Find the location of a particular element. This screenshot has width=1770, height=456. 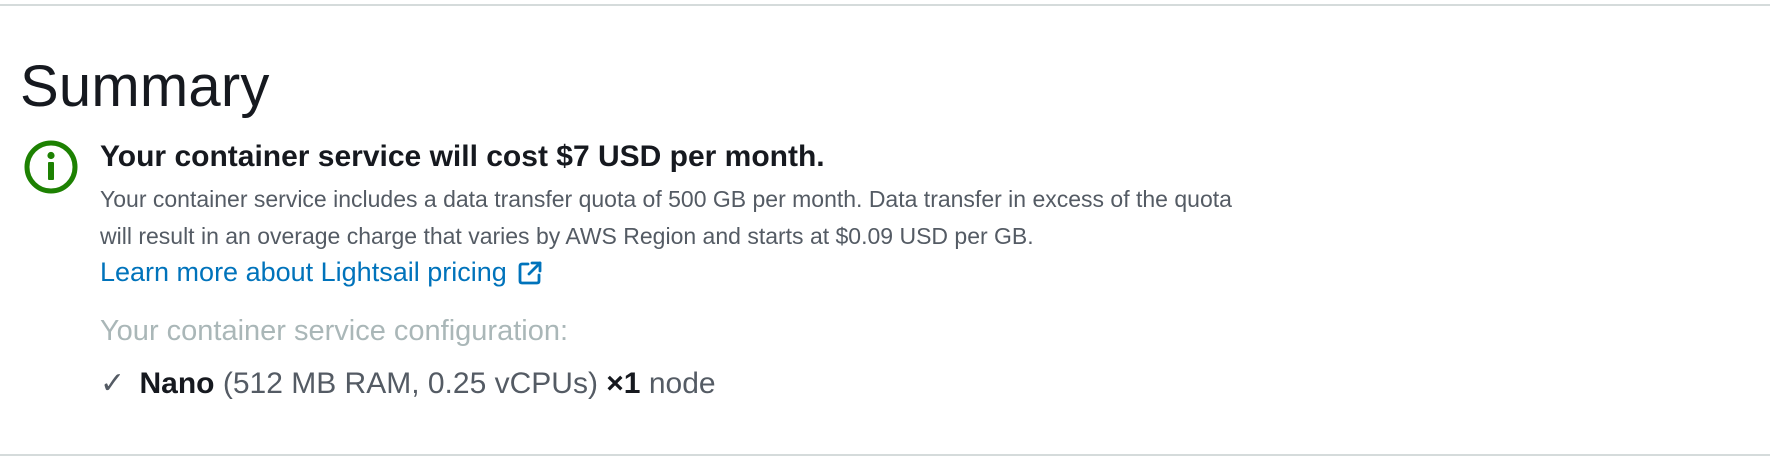

page-title: Summary is located at coordinates (145, 86).